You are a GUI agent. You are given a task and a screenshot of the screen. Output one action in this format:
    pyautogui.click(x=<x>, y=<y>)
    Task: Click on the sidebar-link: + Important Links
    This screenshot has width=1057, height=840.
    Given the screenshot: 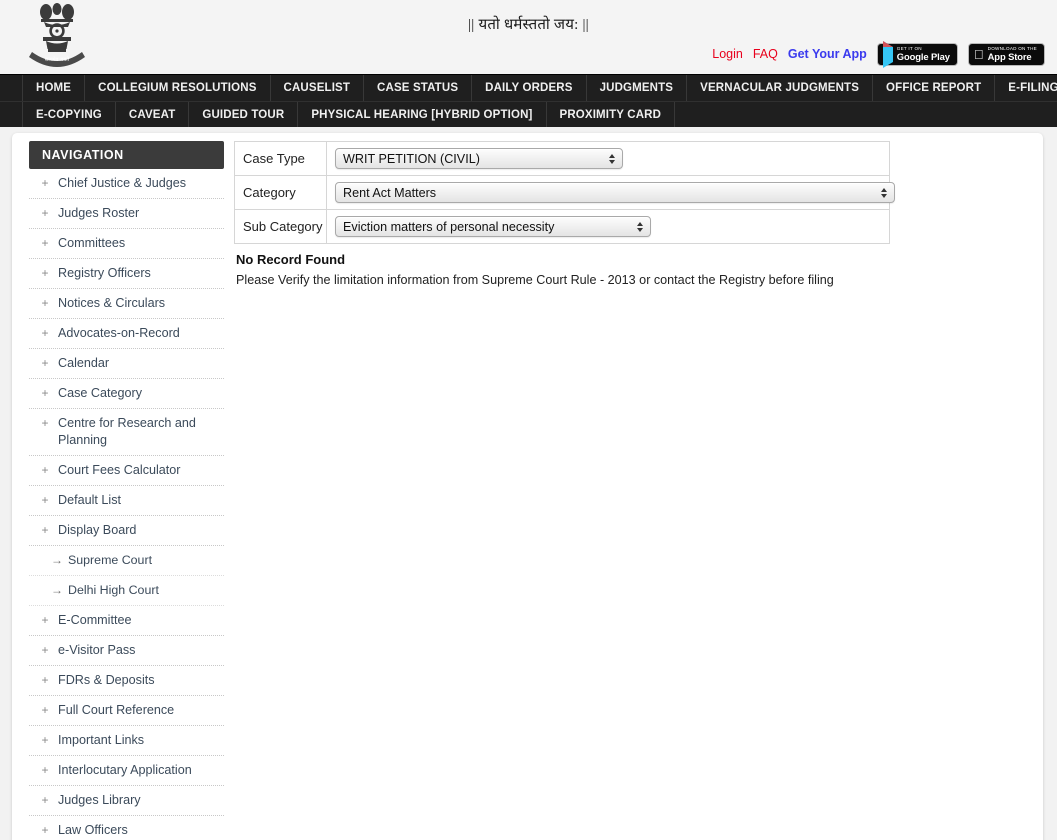 What is the action you would take?
    pyautogui.click(x=123, y=740)
    